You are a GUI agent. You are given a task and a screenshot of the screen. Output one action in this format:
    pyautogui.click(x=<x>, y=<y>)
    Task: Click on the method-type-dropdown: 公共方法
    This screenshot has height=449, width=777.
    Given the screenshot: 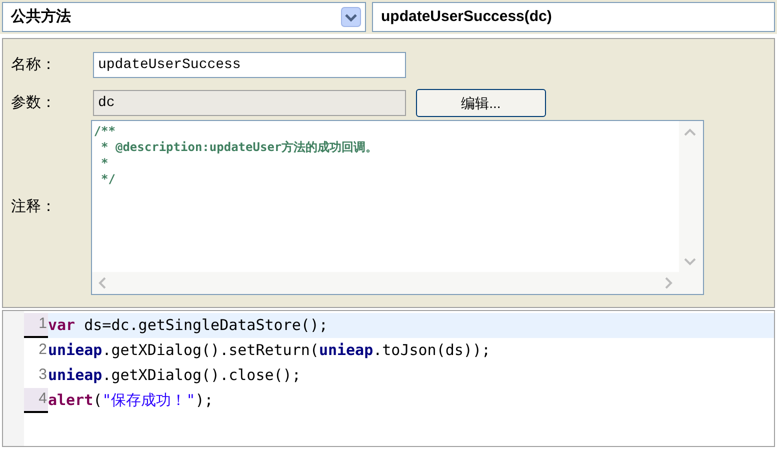 What is the action you would take?
    pyautogui.click(x=184, y=17)
    